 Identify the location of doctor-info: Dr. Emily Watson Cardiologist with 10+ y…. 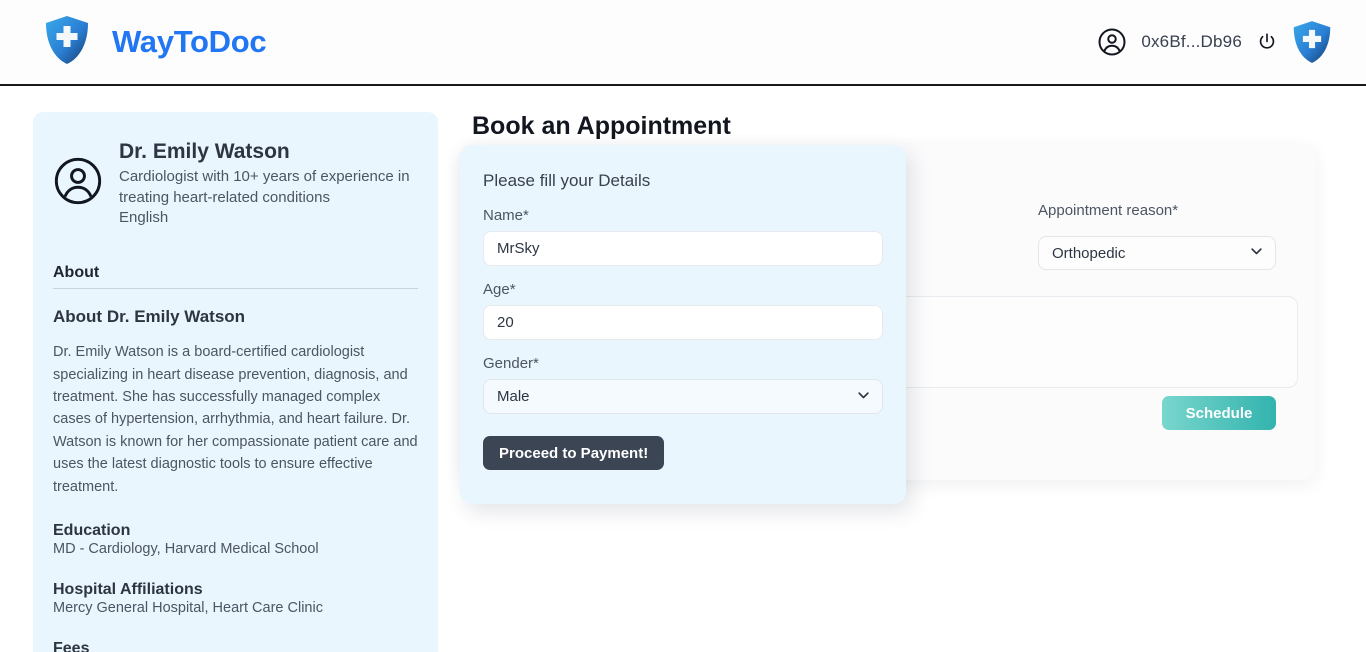
(268, 183).